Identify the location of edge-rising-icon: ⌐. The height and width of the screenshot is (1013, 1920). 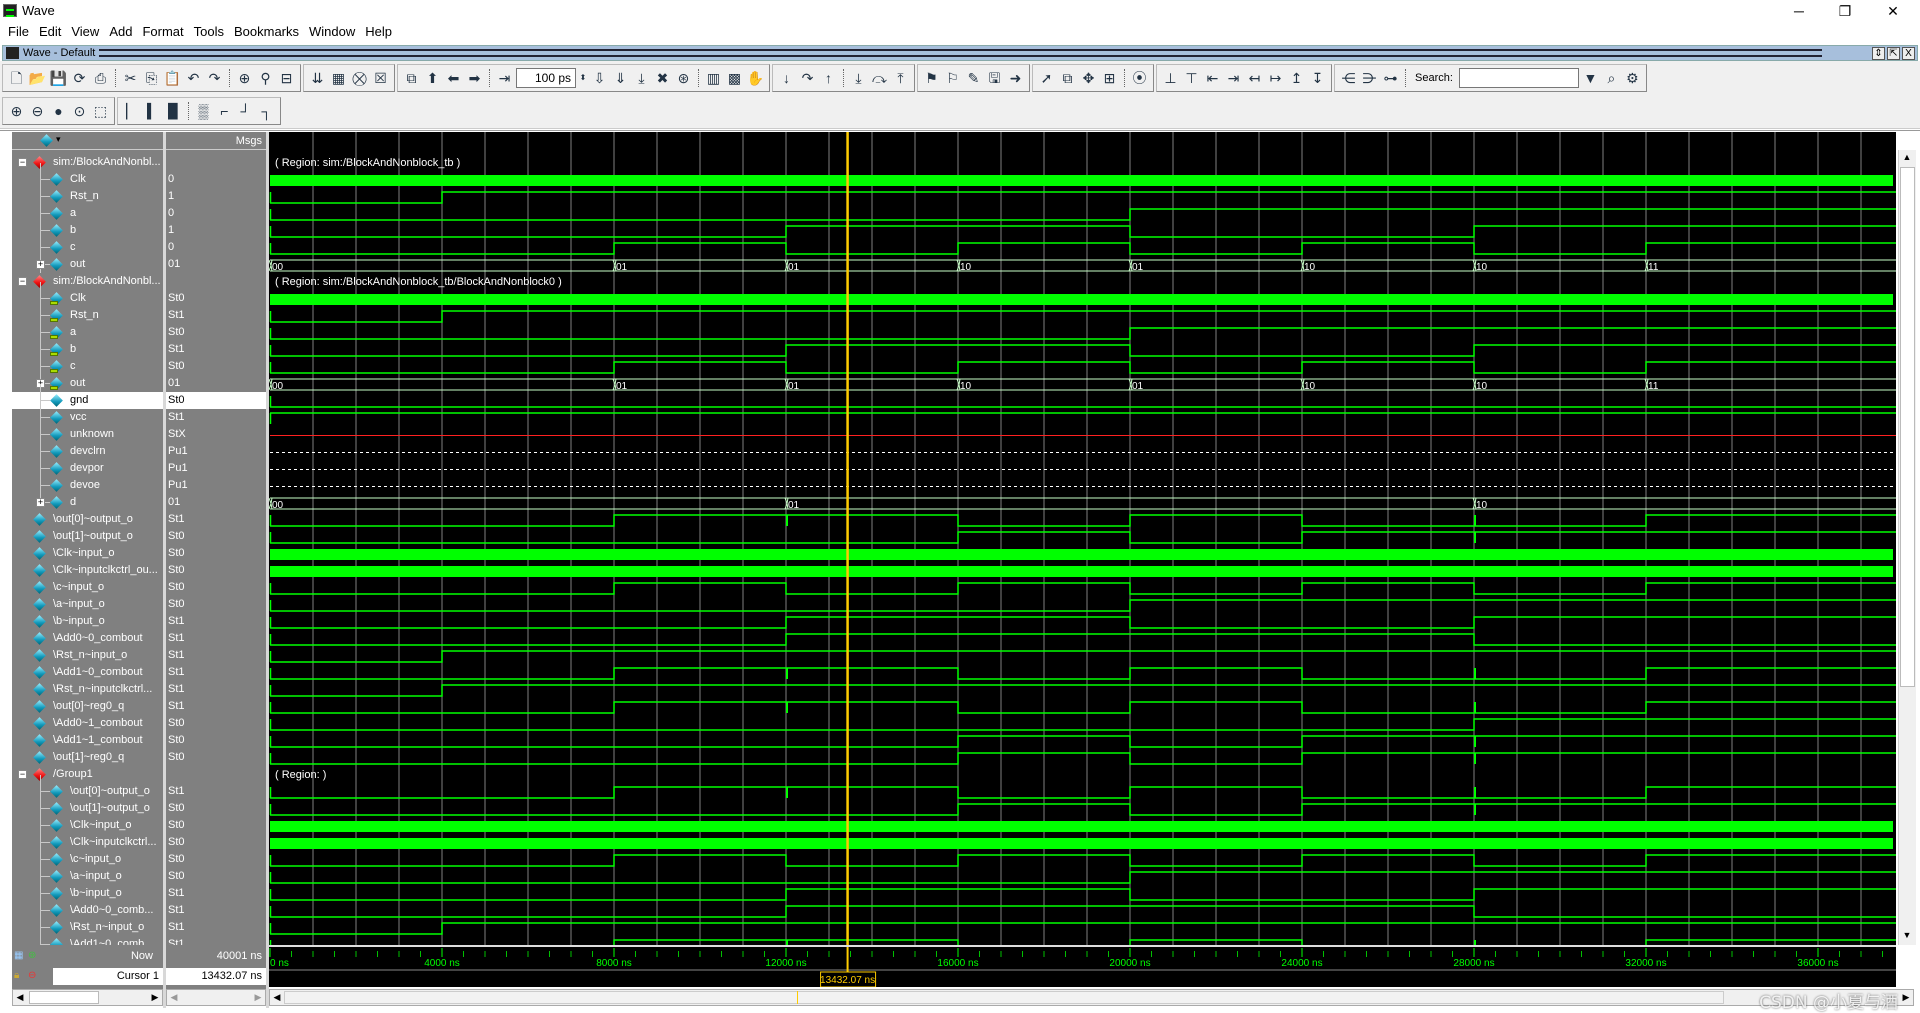
(224, 111).